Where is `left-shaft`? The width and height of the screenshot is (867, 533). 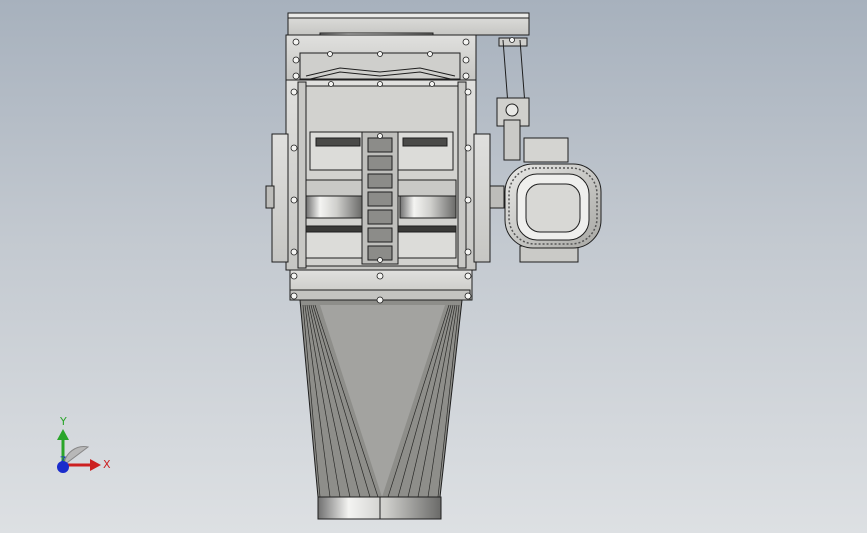
left-shaft is located at coordinates (334, 207).